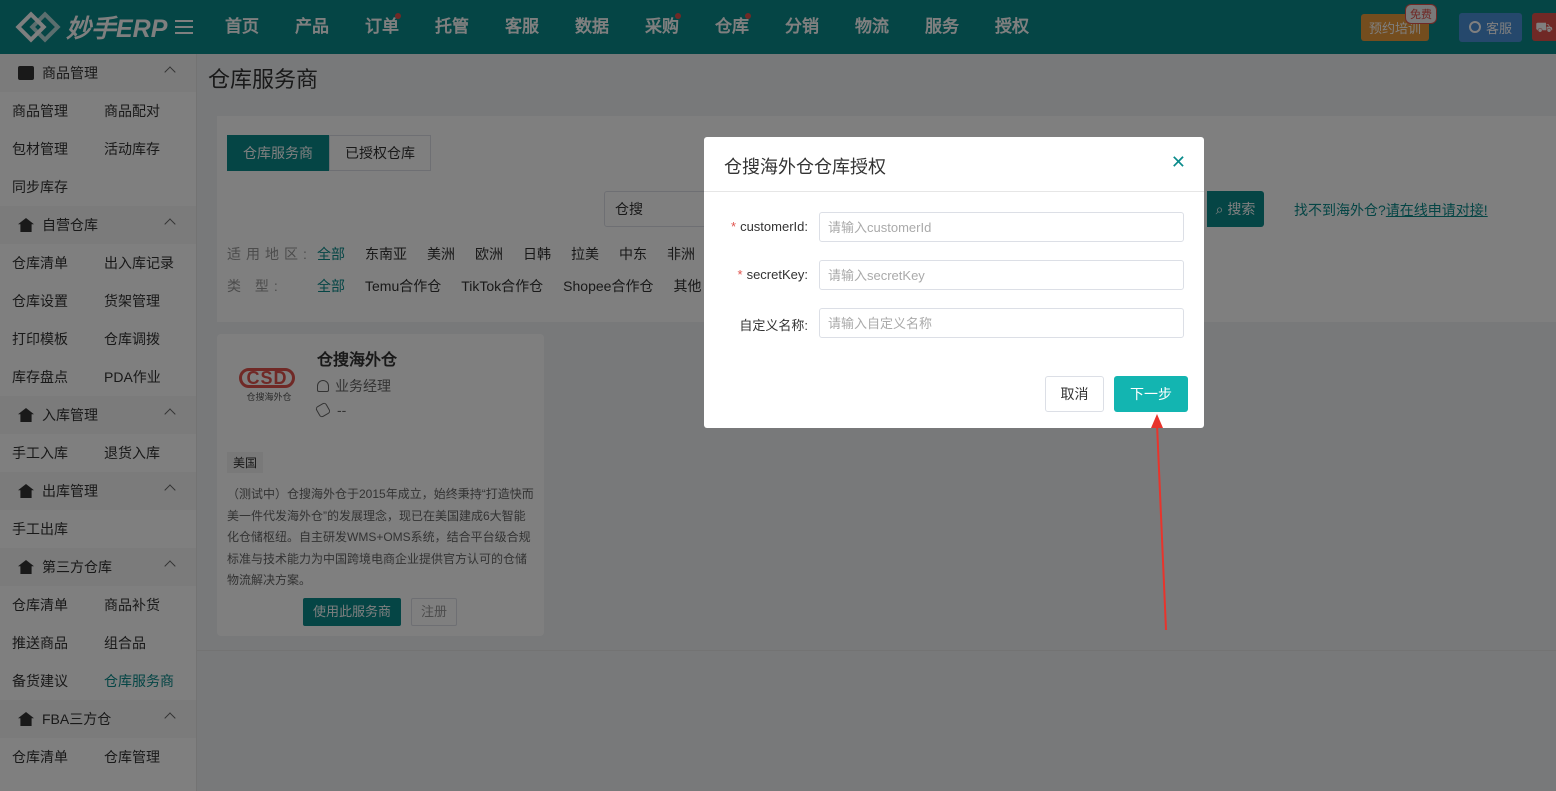 The width and height of the screenshot is (1556, 791). Describe the element at coordinates (954, 191) in the screenshot. I see `dialog-divider` at that location.